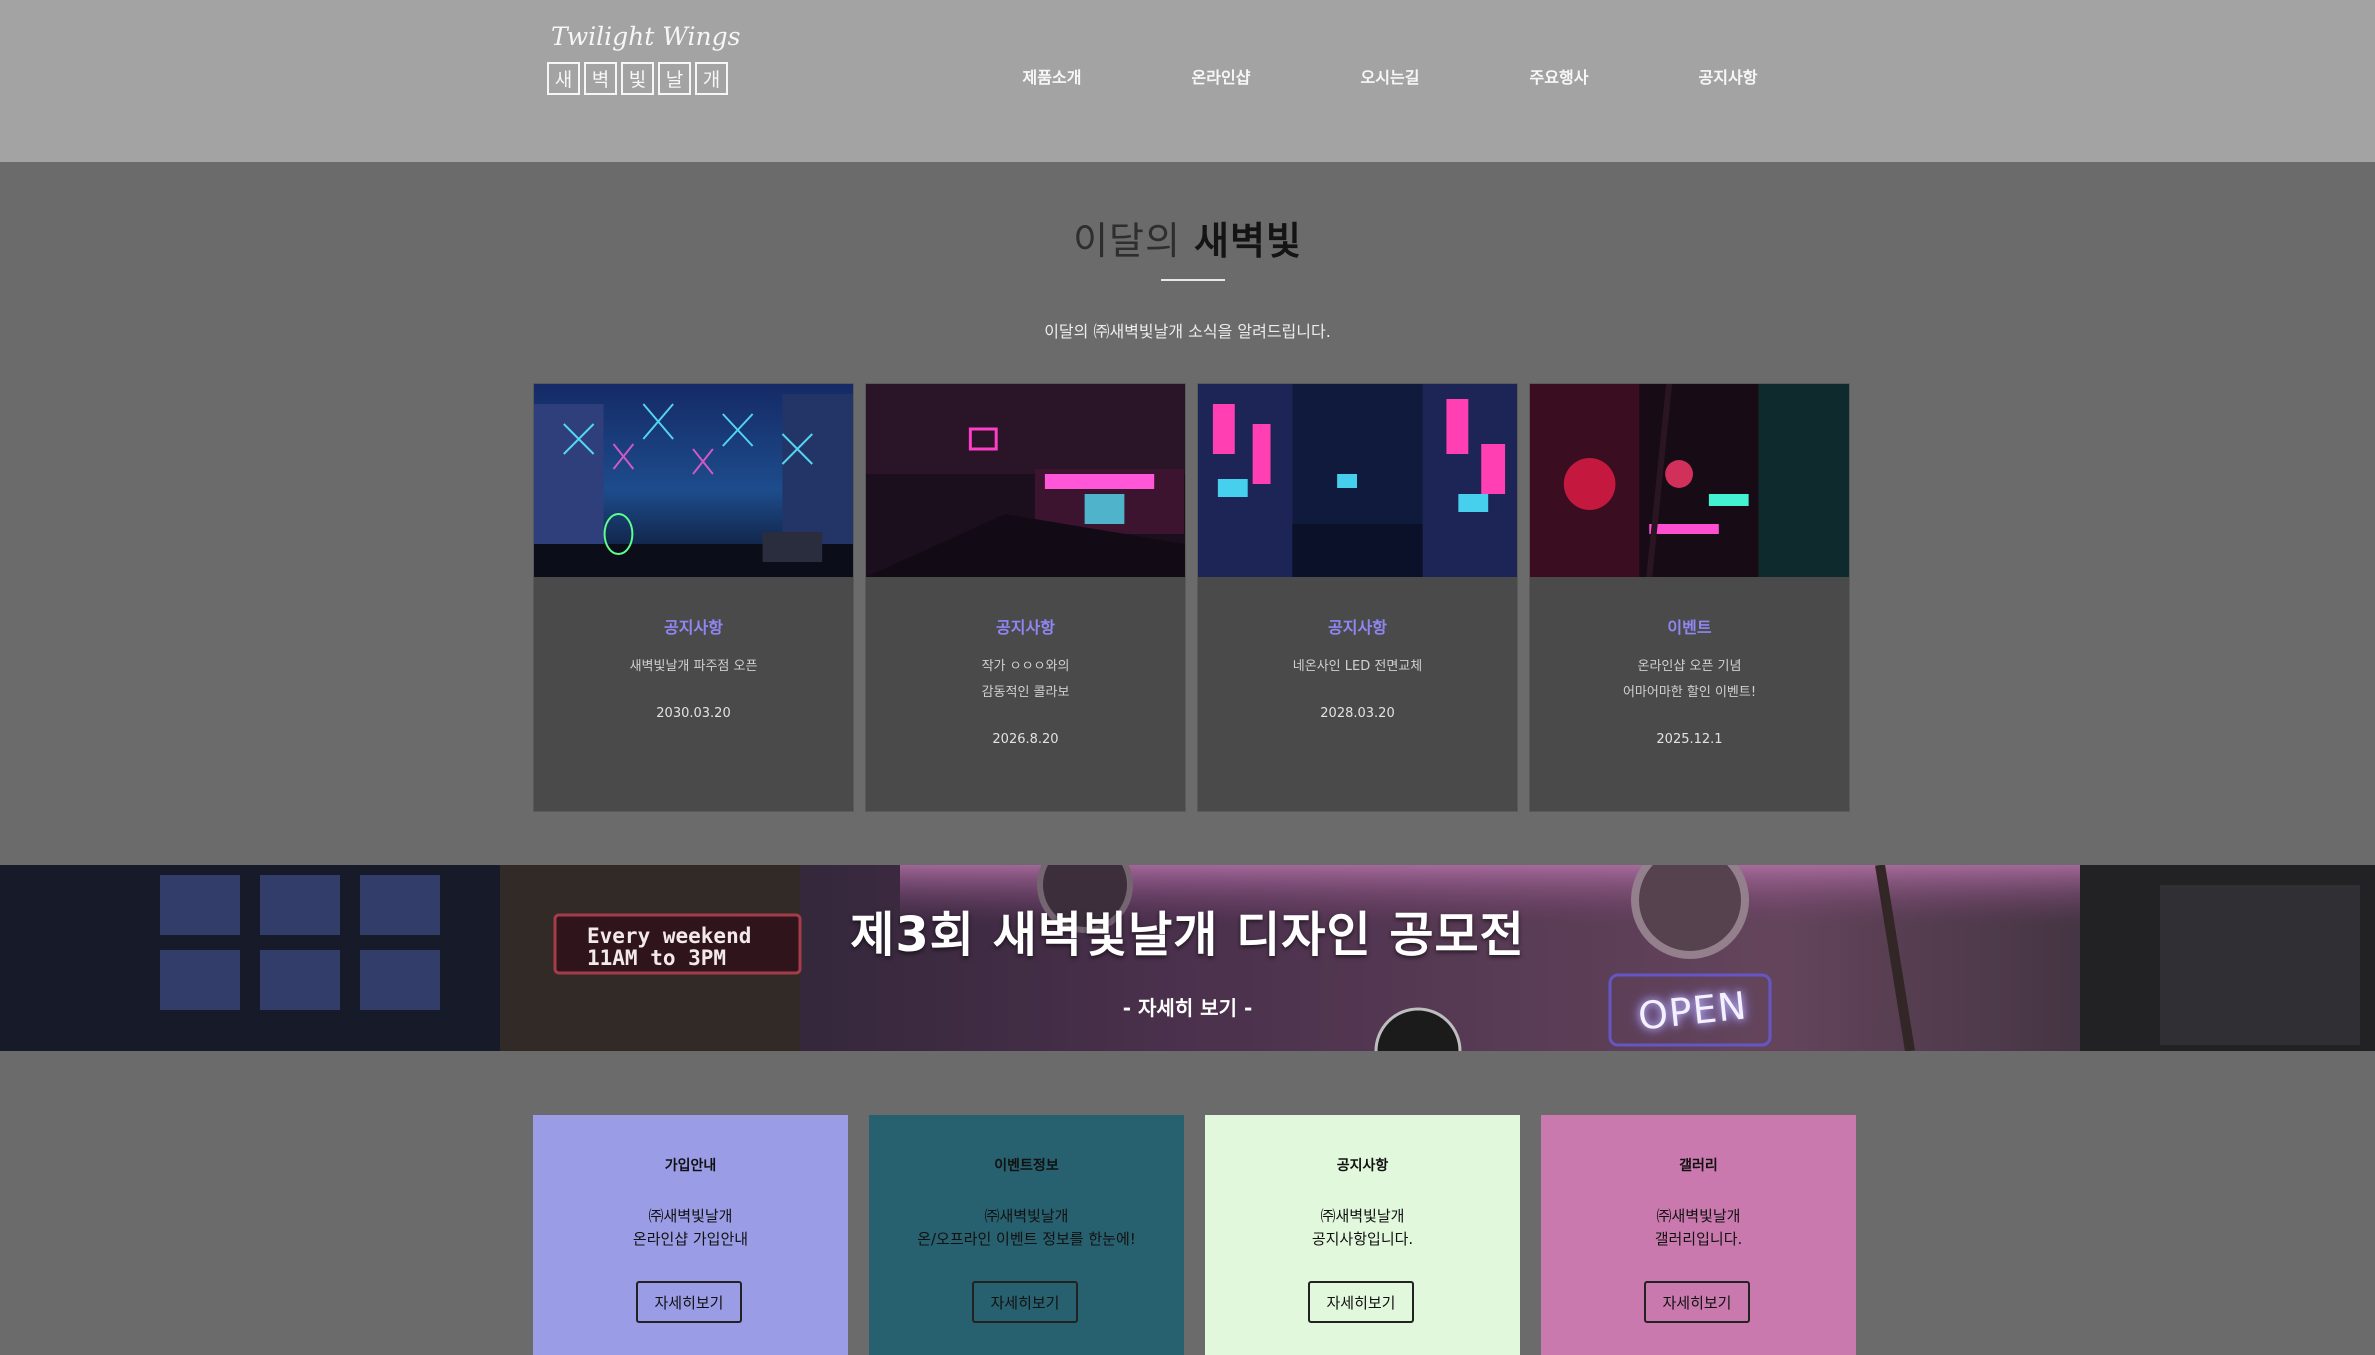 Image resolution: width=2375 pixels, height=1355 pixels. Describe the element at coordinates (646, 36) in the screenshot. I see `logo-script-text: Twilight Wings` at that location.